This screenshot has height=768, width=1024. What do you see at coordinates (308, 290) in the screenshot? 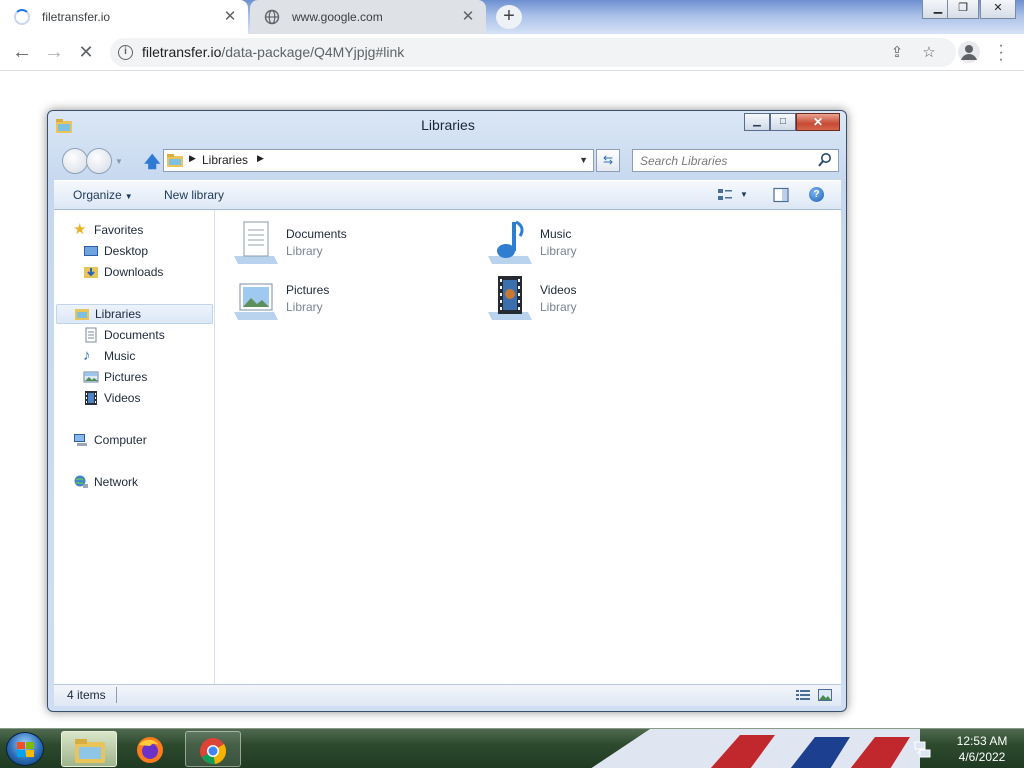
I see `library-name: Pictures` at bounding box center [308, 290].